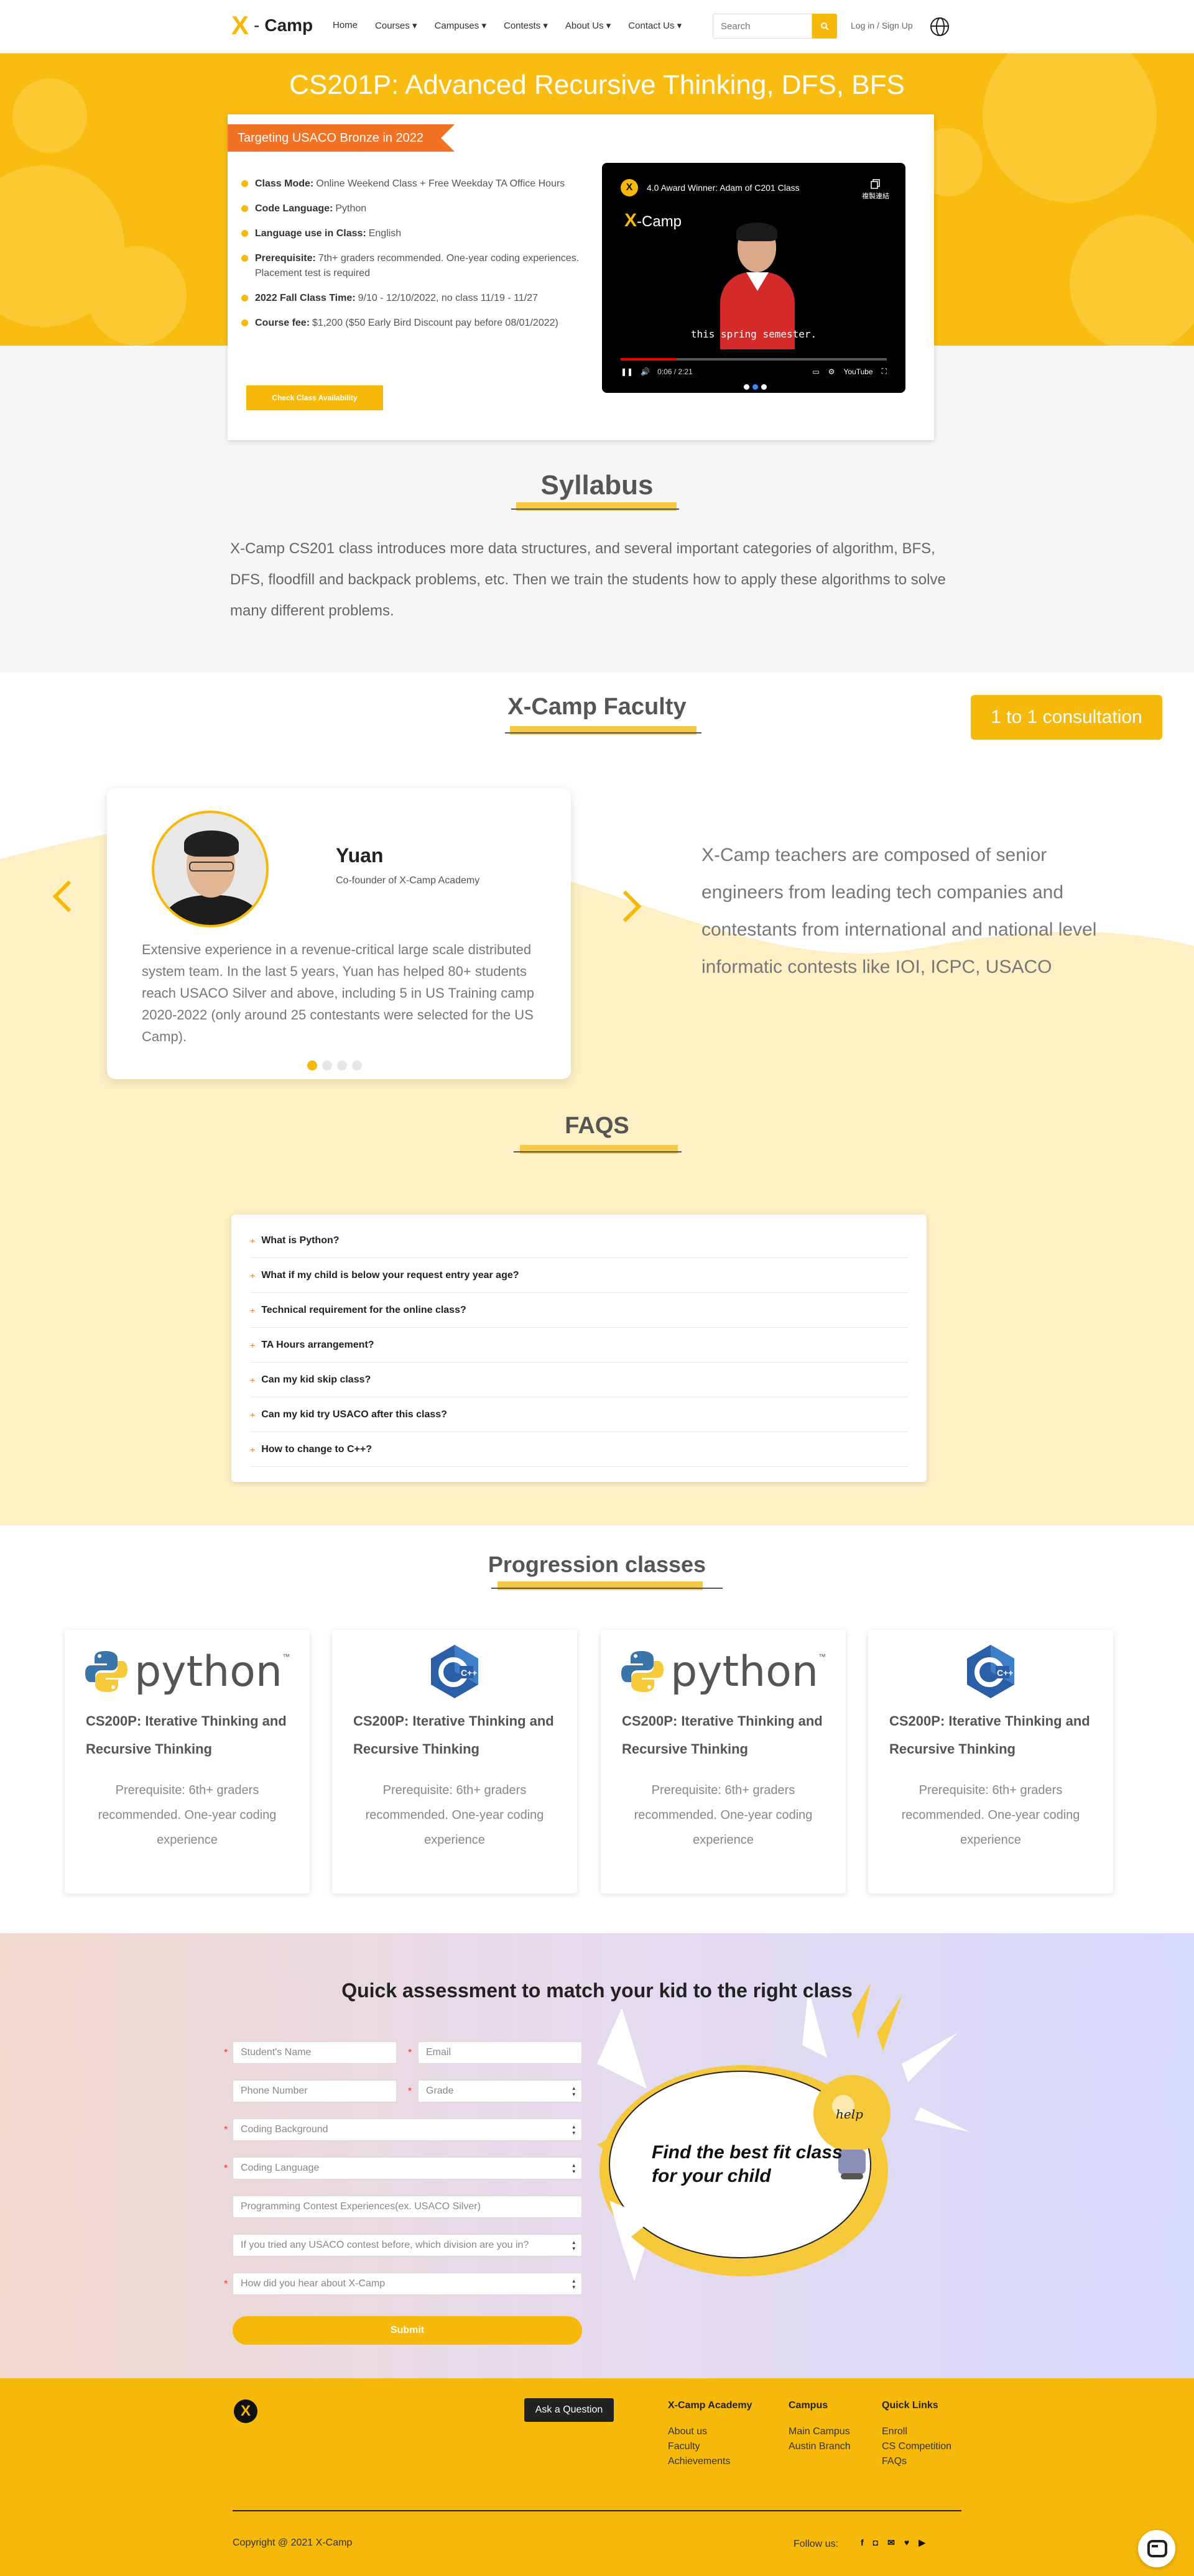  What do you see at coordinates (412, 233) in the screenshot?
I see `info-class-language: Language use in Class: English` at bounding box center [412, 233].